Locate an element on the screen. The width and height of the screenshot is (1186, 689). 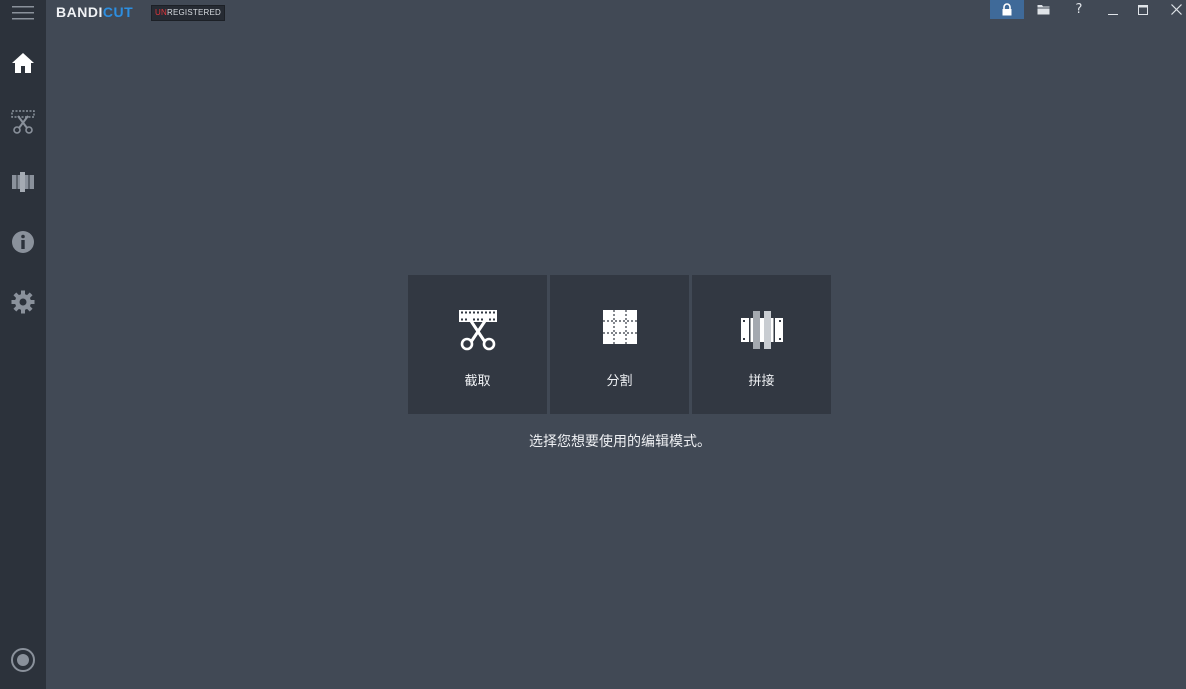
gear-icon is located at coordinates (23, 302).